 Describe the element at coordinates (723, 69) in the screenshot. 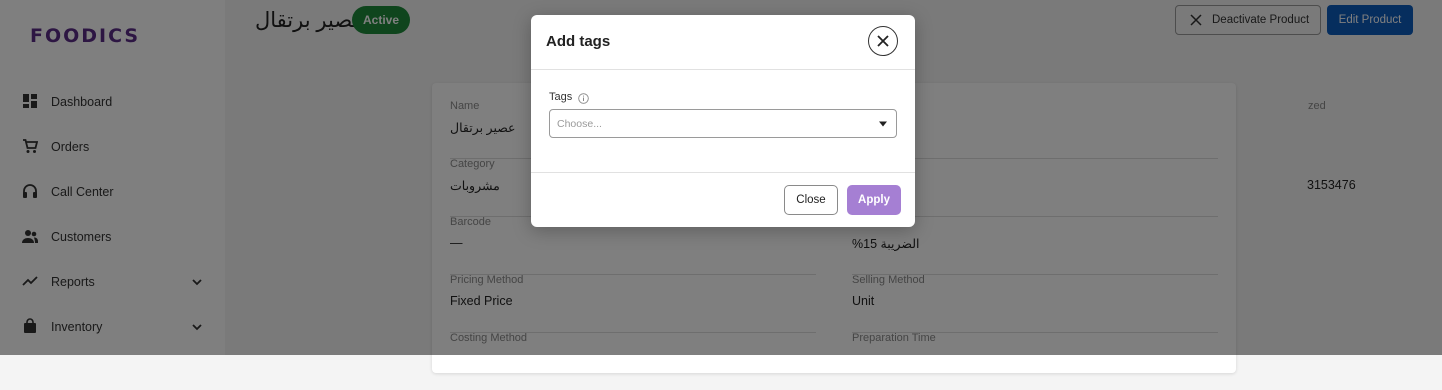

I see `modal-header-divider` at that location.